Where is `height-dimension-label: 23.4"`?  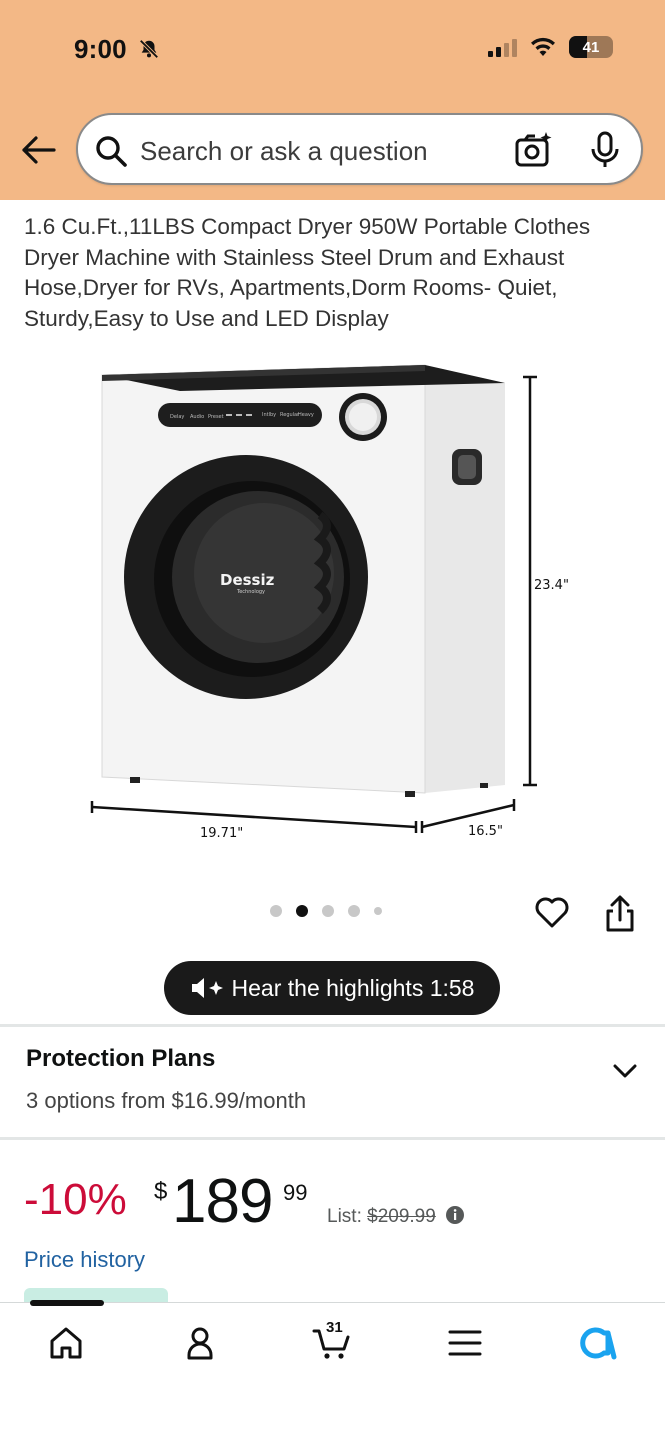
height-dimension-label: 23.4" is located at coordinates (551, 585).